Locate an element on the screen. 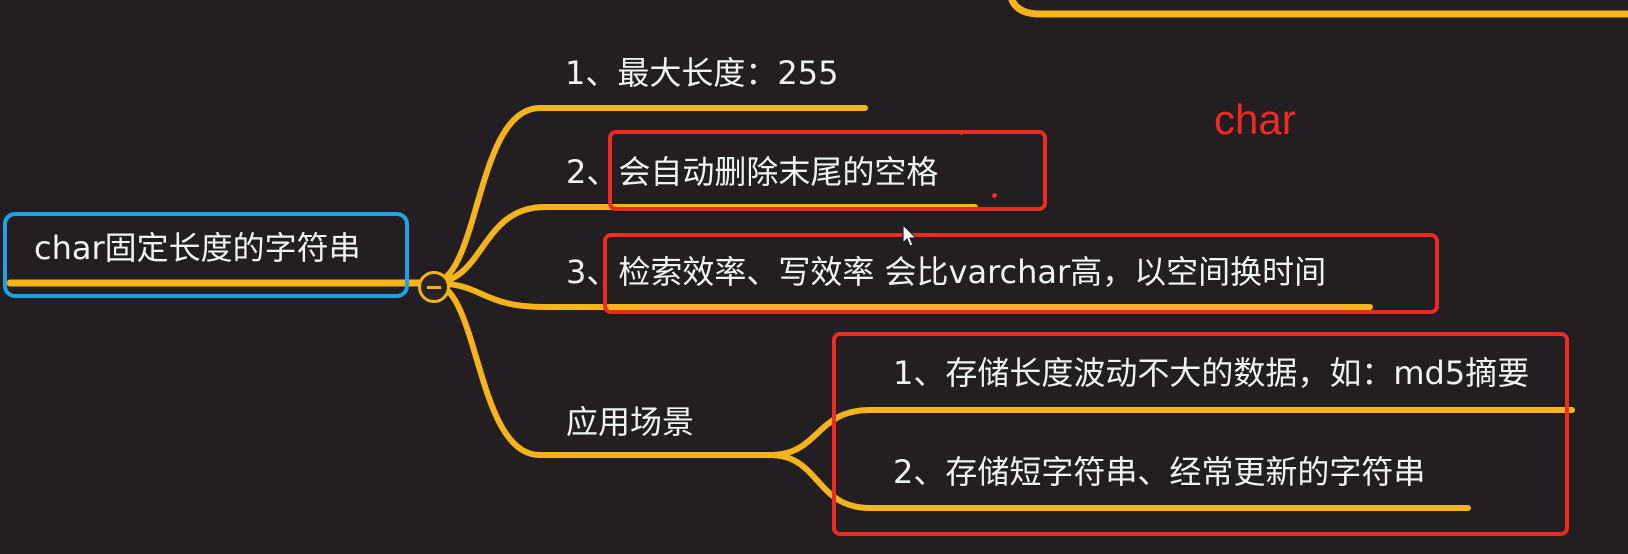 This screenshot has height=554, width=1628. offscreen-node-underline is located at coordinates (1318, 9).